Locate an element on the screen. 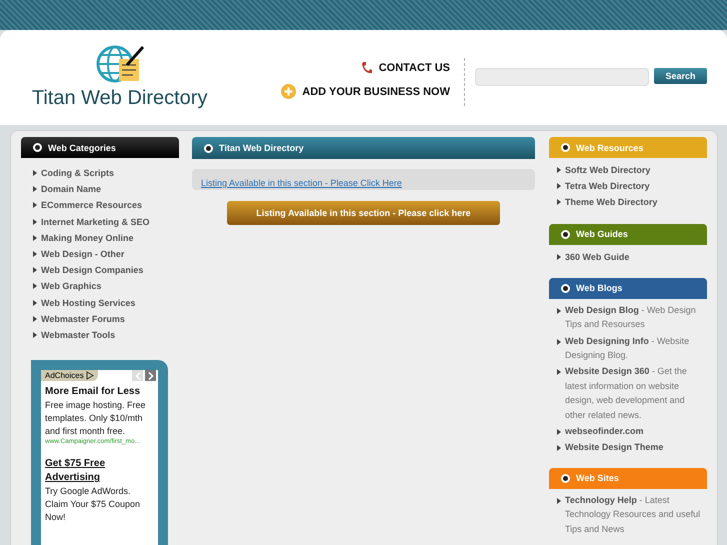 This screenshot has width=727, height=545. section-title: Web Sites is located at coordinates (597, 478).